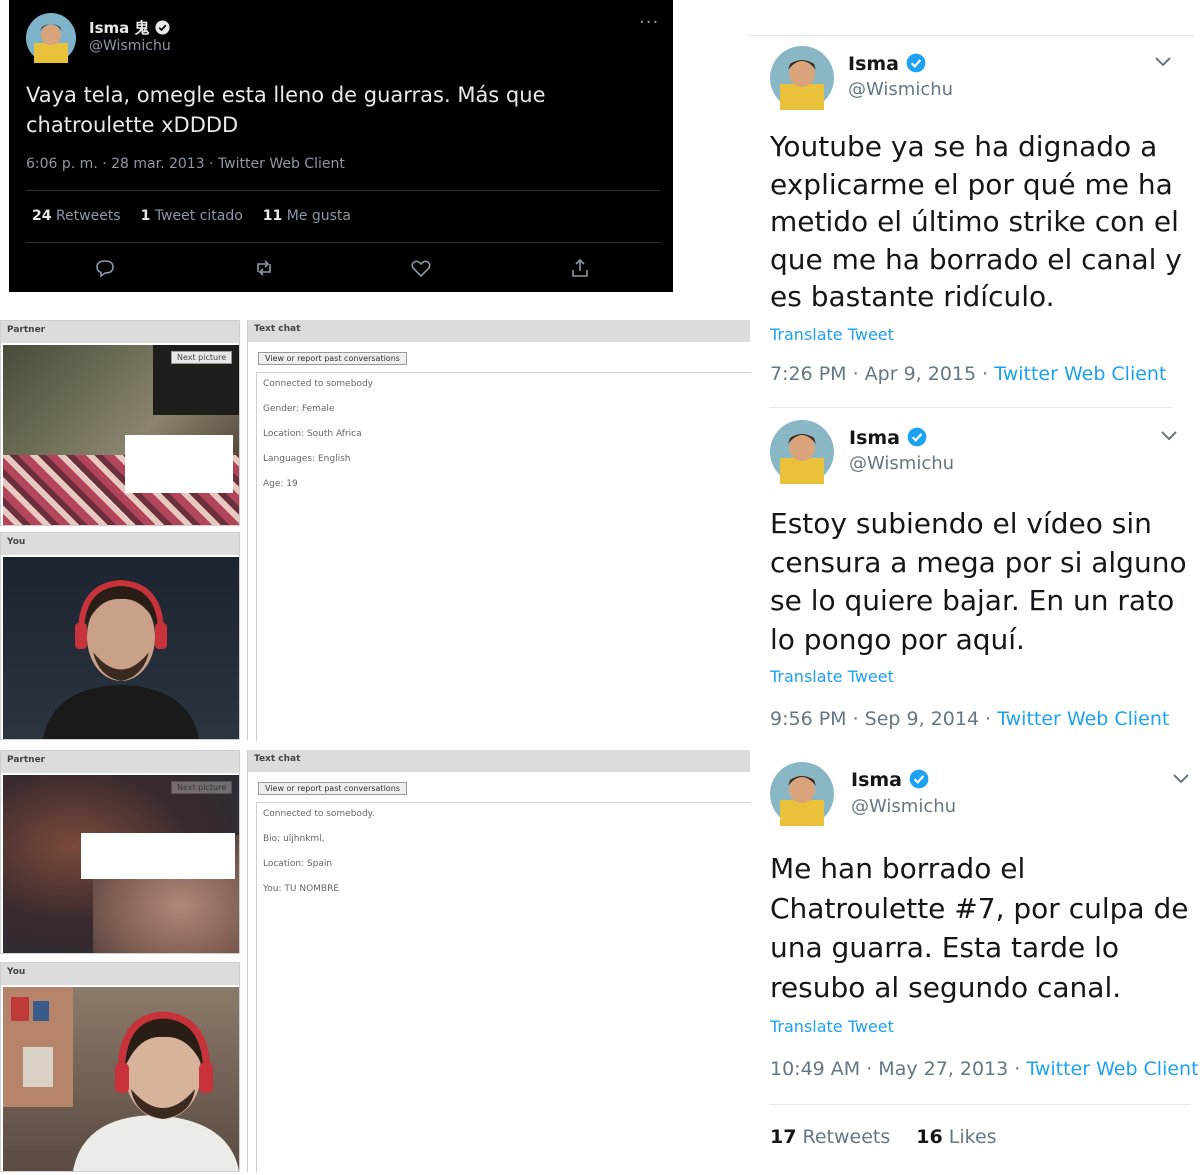  Describe the element at coordinates (294, 839) in the screenshot. I see `chat-line: Bio: uljhnkml,` at that location.